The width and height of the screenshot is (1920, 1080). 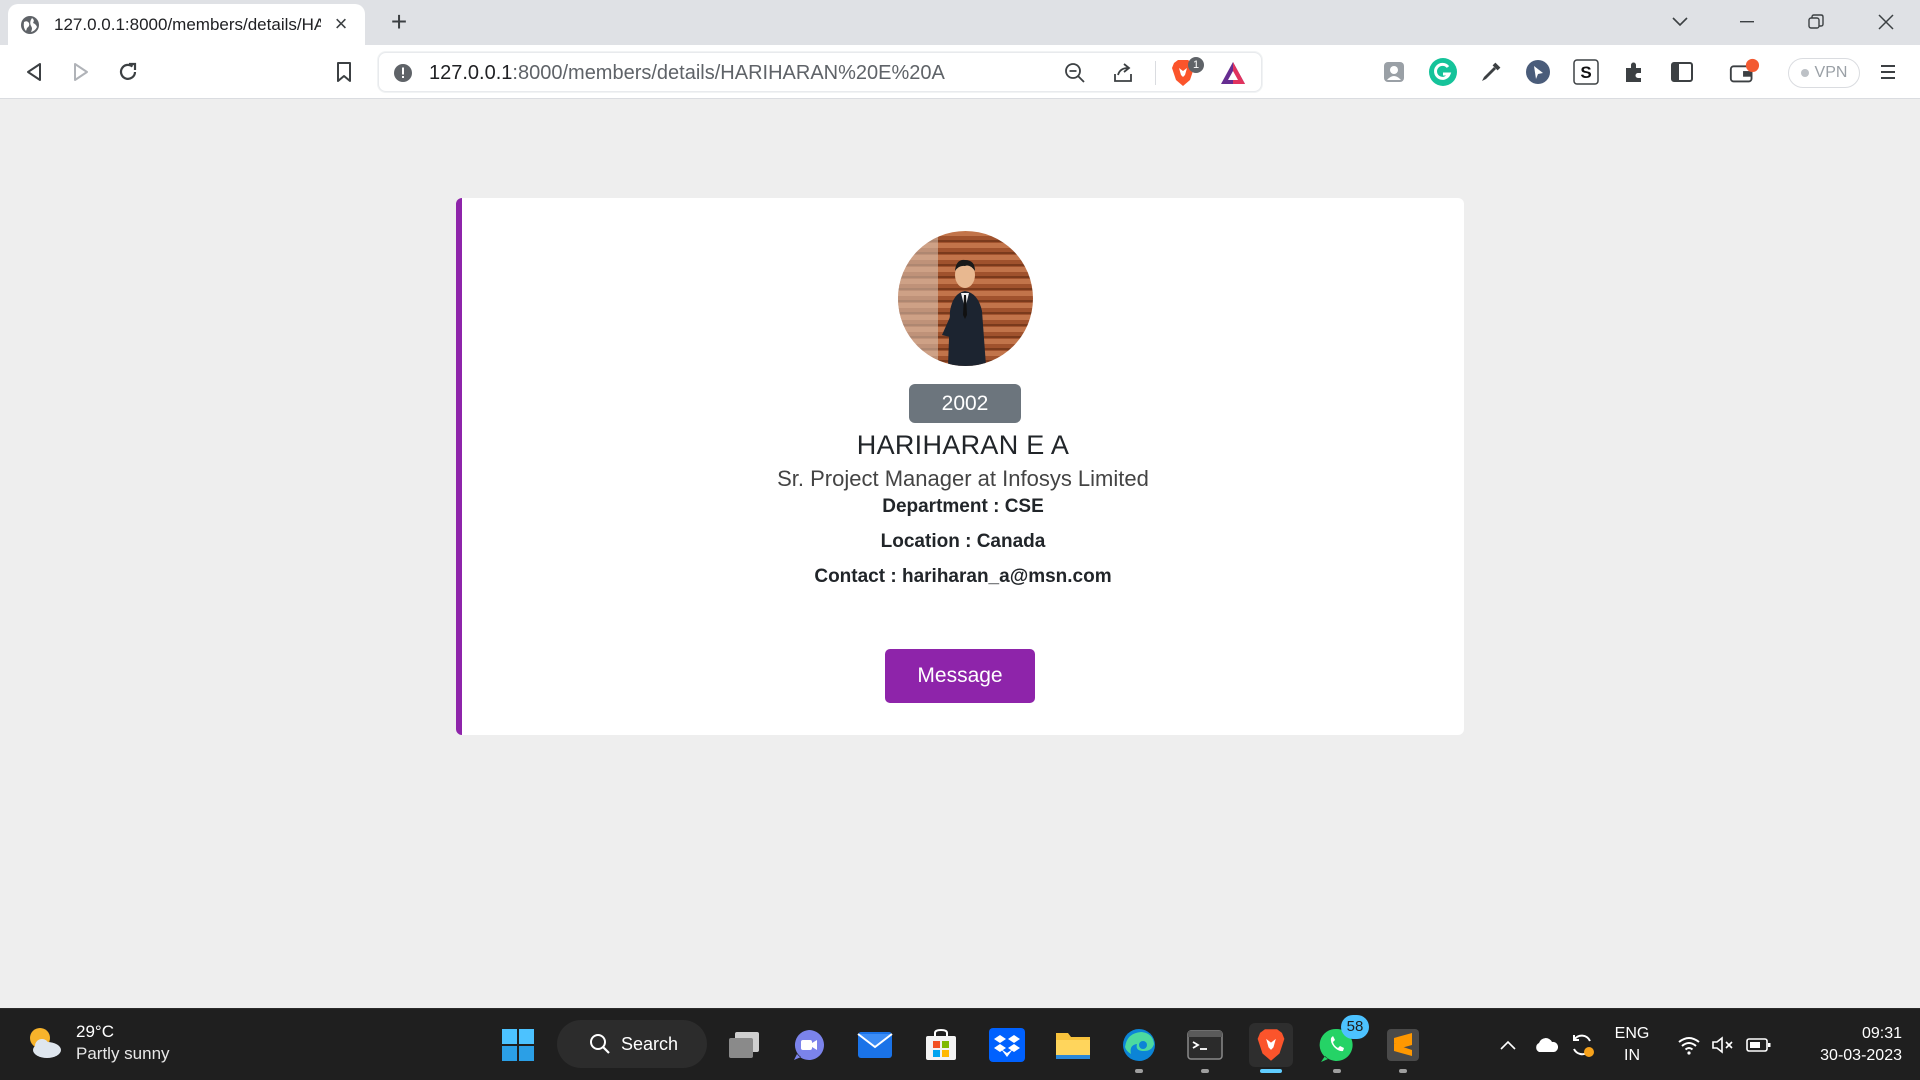 I want to click on vpn-button: VPN, so click(x=1824, y=73).